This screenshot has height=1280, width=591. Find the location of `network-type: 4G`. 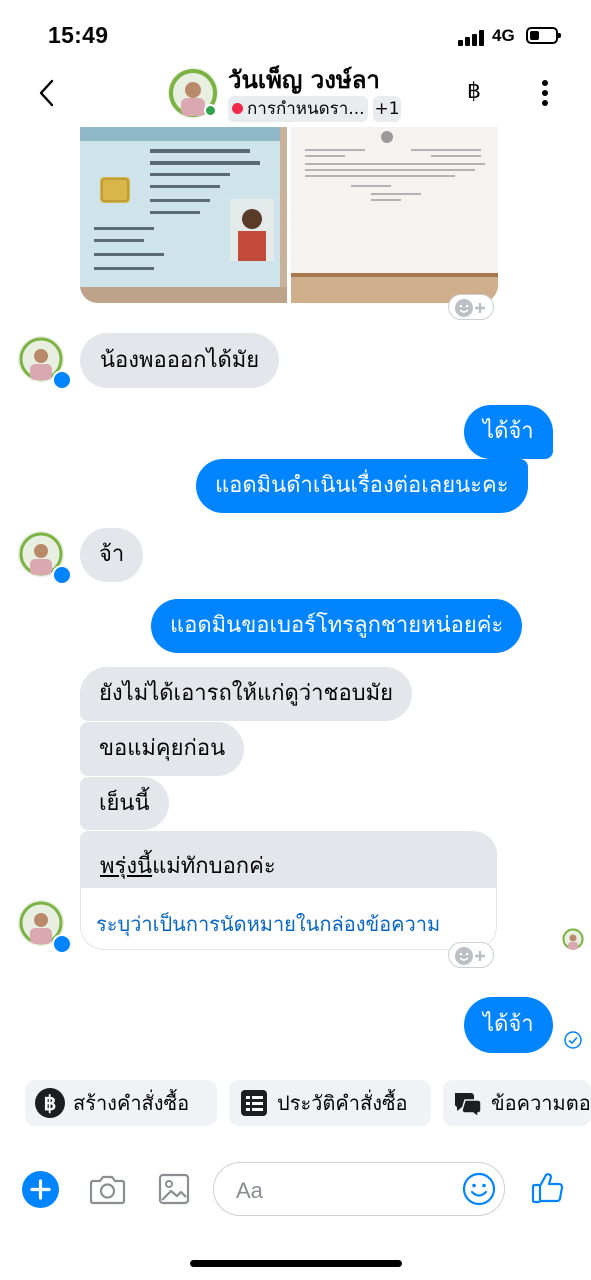

network-type: 4G is located at coordinates (503, 35).